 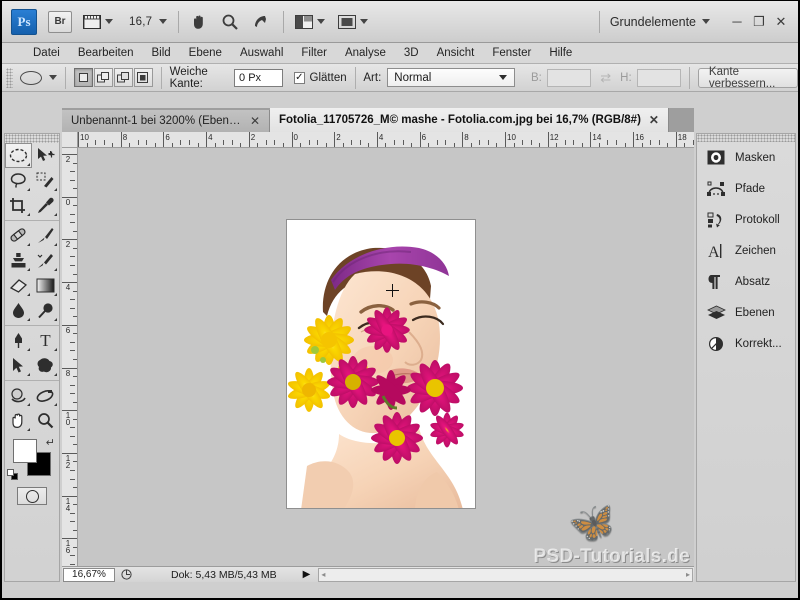 I want to click on pen-tool, so click(x=18, y=340).